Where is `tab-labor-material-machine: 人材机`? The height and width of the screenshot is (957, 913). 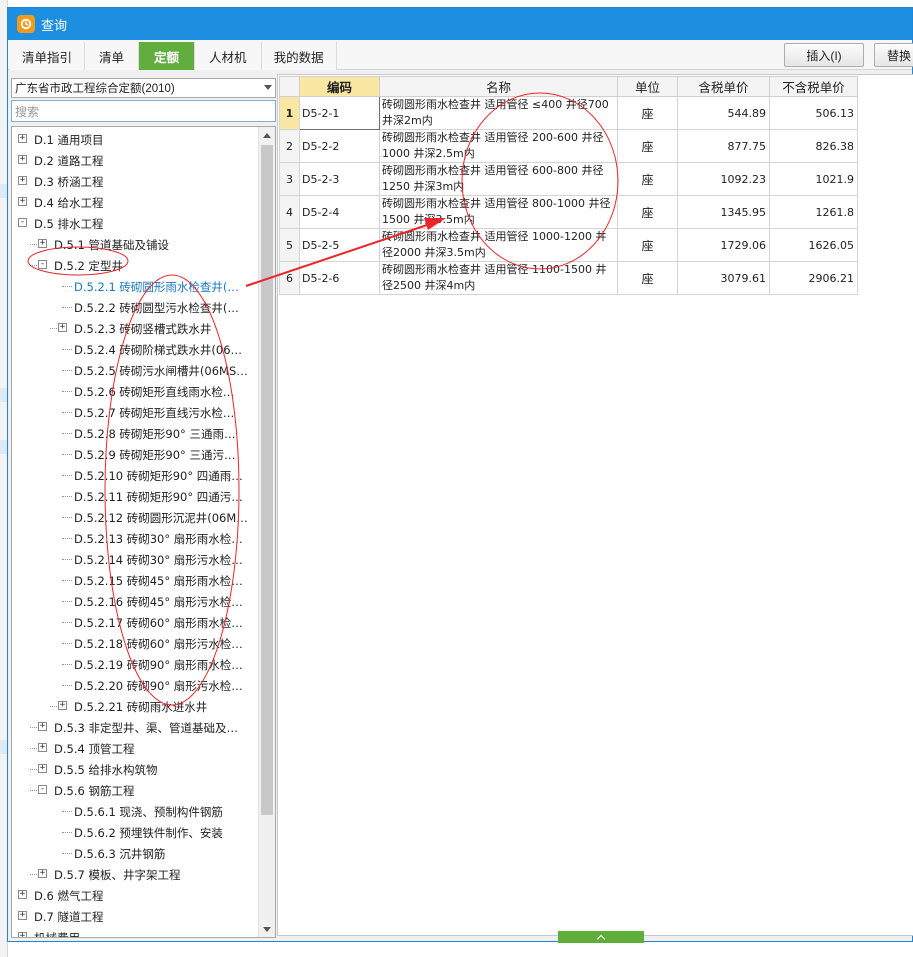 tab-labor-material-machine: 人材机 is located at coordinates (228, 56).